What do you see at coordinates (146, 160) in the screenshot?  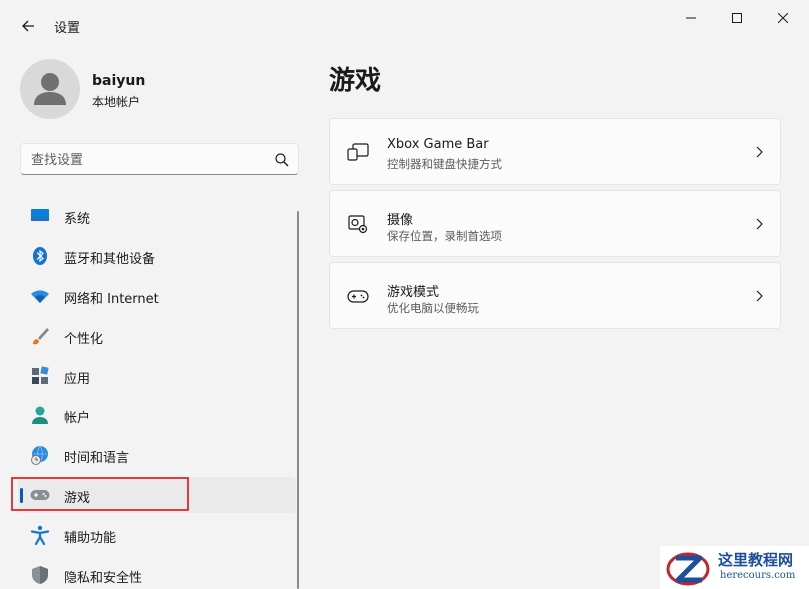 I see `search-input` at bounding box center [146, 160].